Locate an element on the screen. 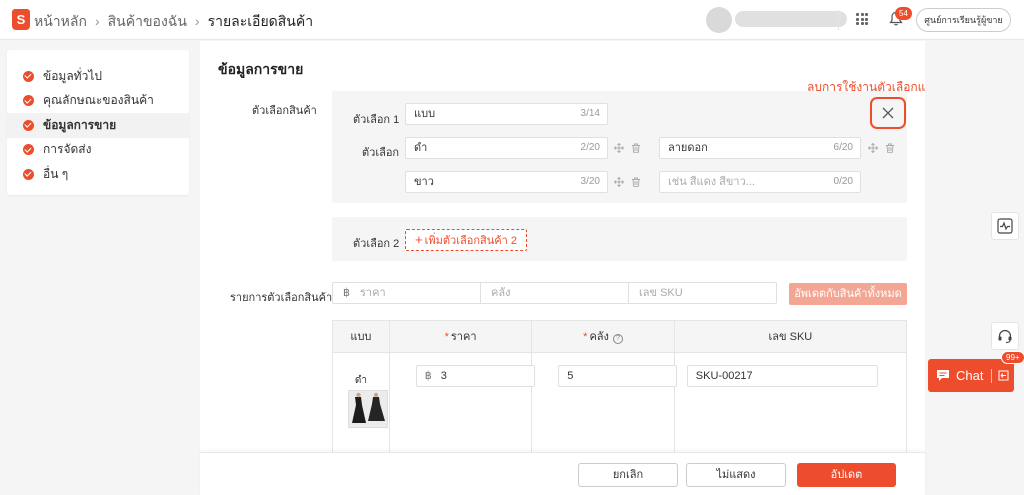 This screenshot has width=1024, height=495. column-label: ราคา is located at coordinates (463, 337).